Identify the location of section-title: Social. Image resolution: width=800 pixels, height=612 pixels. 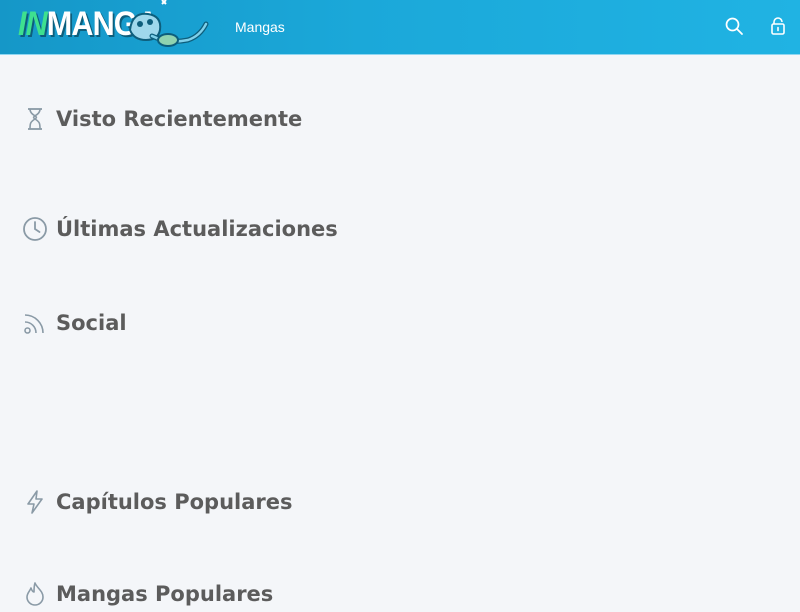
(91, 323).